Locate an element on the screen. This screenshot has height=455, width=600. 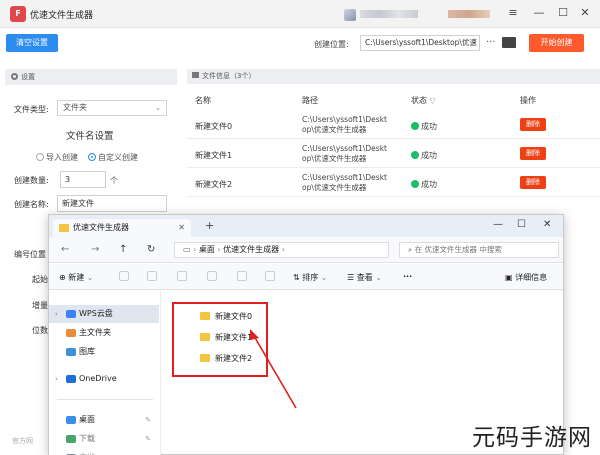
file-list-header: 文件信息（3个） is located at coordinates (393, 76).